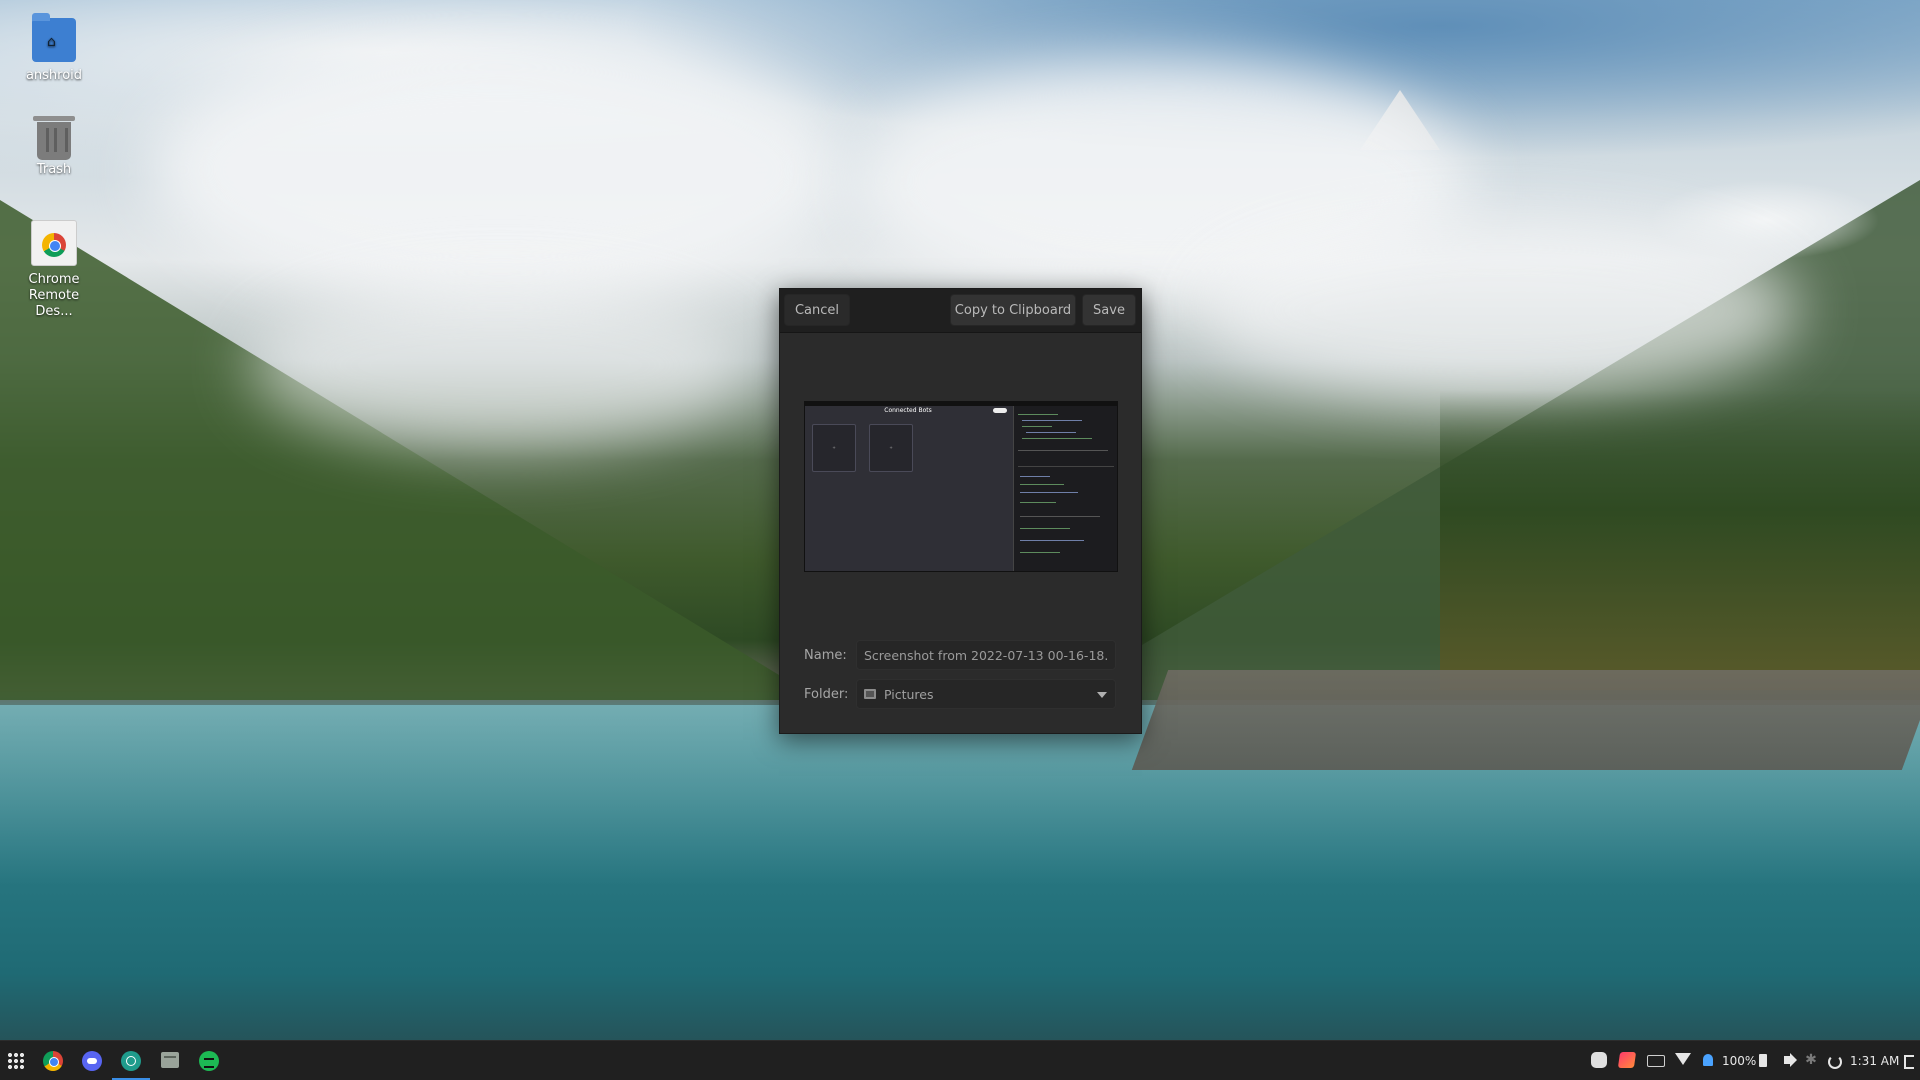 Image resolution: width=1920 pixels, height=1080 pixels. What do you see at coordinates (960, 1060) in the screenshot?
I see `taskbar: 100% ✱ 1:31 AM` at bounding box center [960, 1060].